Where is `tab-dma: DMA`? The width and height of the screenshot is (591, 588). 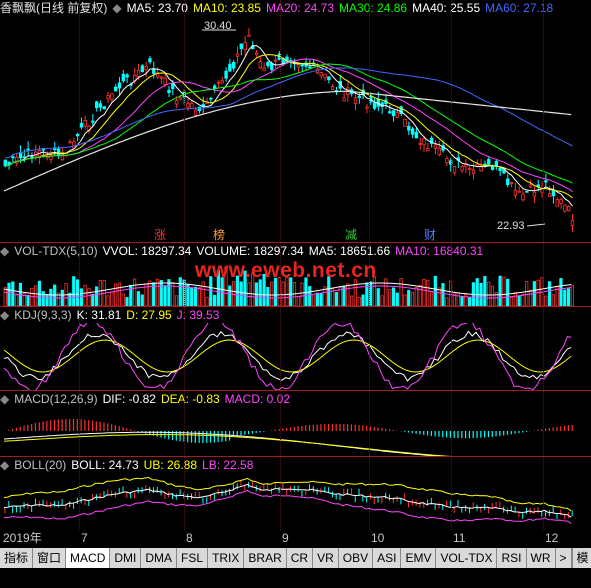 tab-dma: DMA is located at coordinates (159, 558).